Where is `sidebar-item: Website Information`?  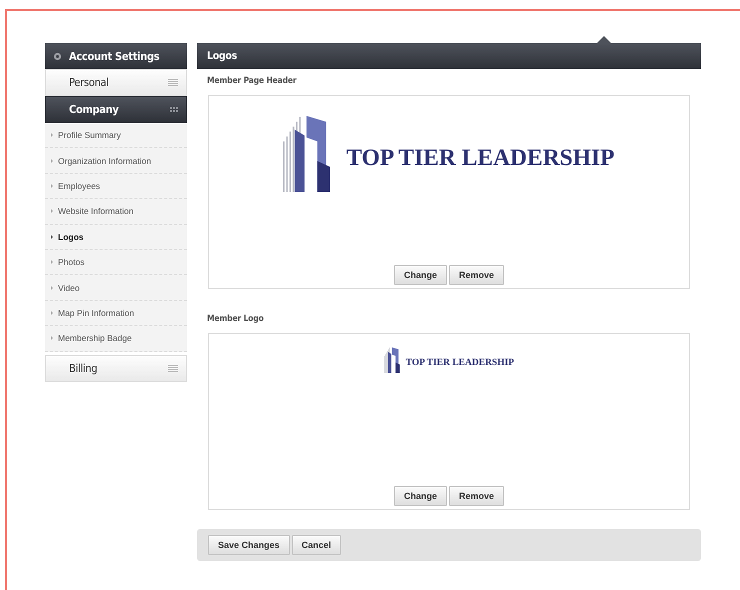
sidebar-item: Website Information is located at coordinates (116, 212).